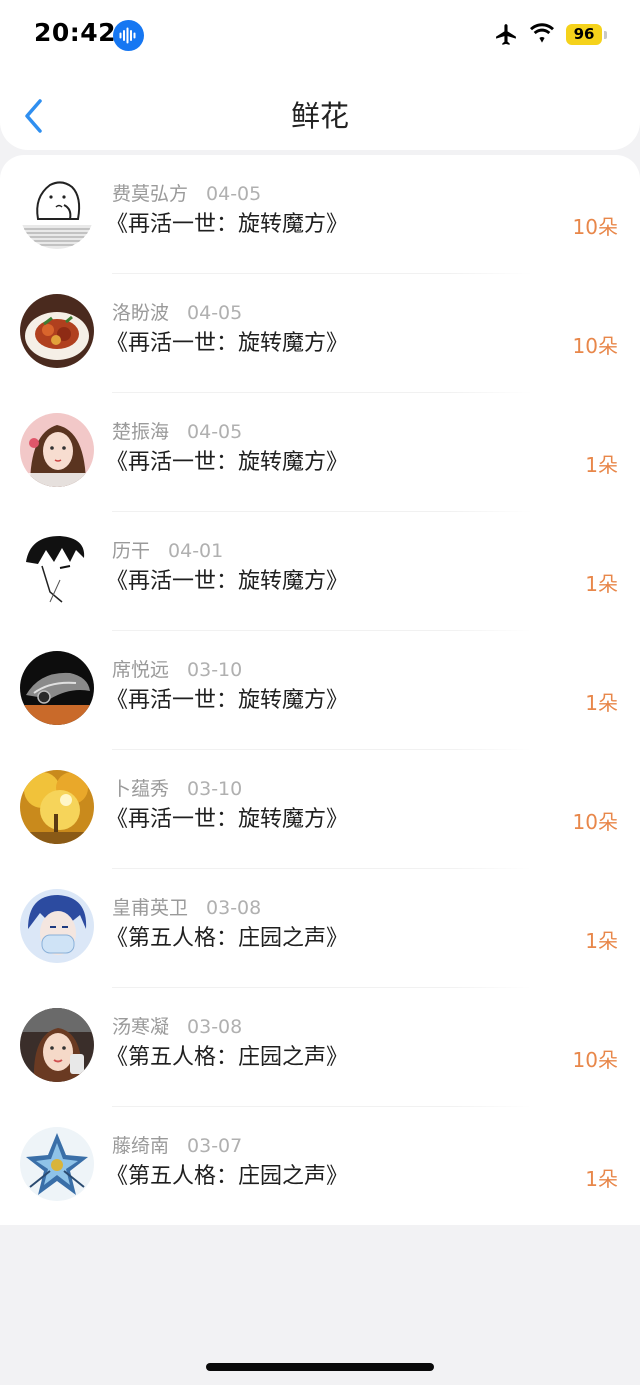 The width and height of the screenshot is (640, 1385). Describe the element at coordinates (141, 313) in the screenshot. I see `user-name-text: 洛盼波` at that location.